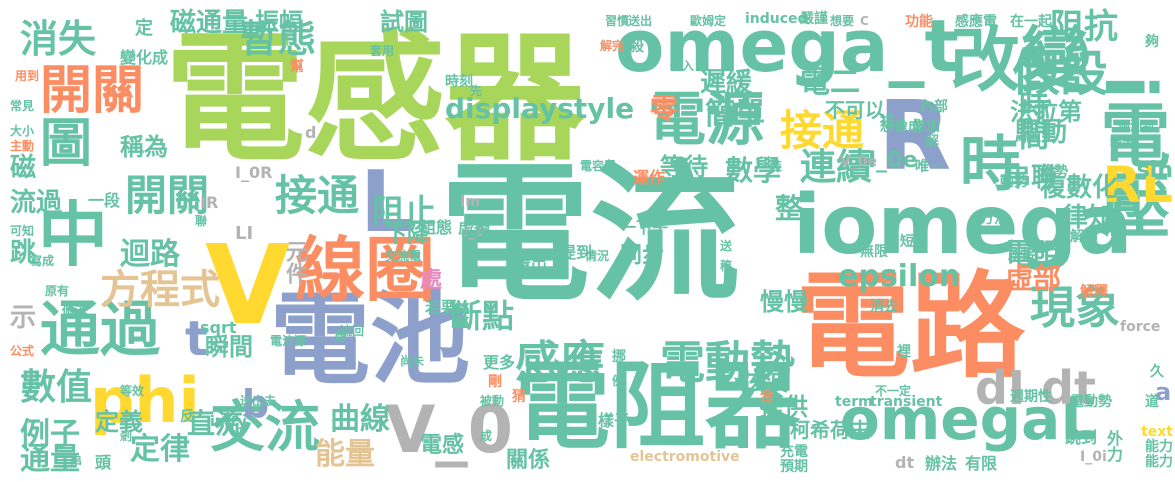 This screenshot has width=1175, height=482. I want to click on word: 消失, so click(58, 39).